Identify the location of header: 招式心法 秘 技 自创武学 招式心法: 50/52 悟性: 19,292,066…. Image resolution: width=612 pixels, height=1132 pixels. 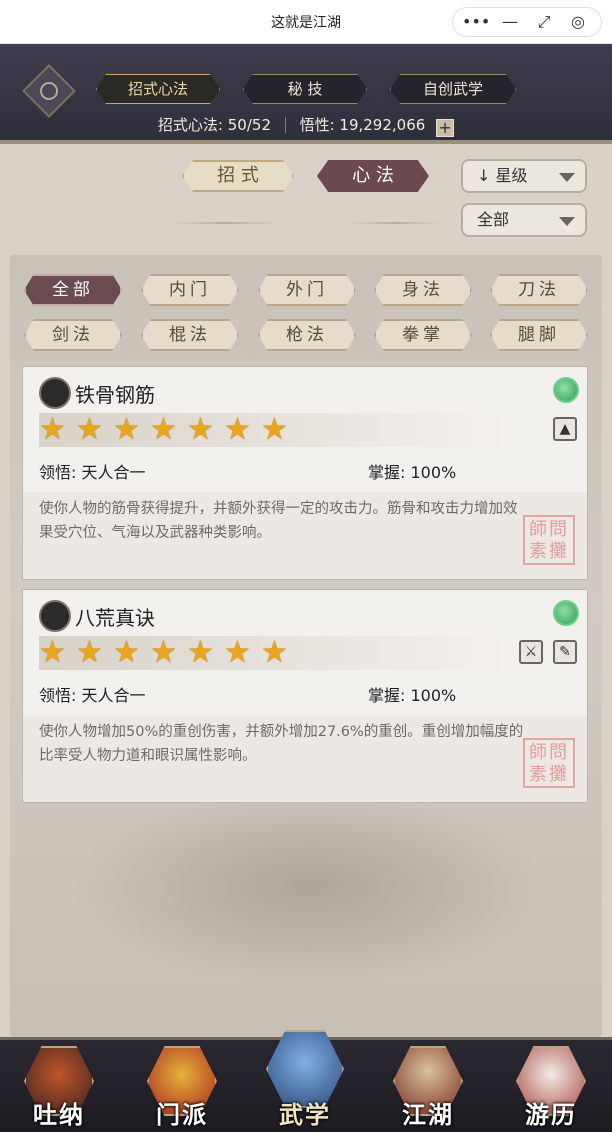
(306, 94).